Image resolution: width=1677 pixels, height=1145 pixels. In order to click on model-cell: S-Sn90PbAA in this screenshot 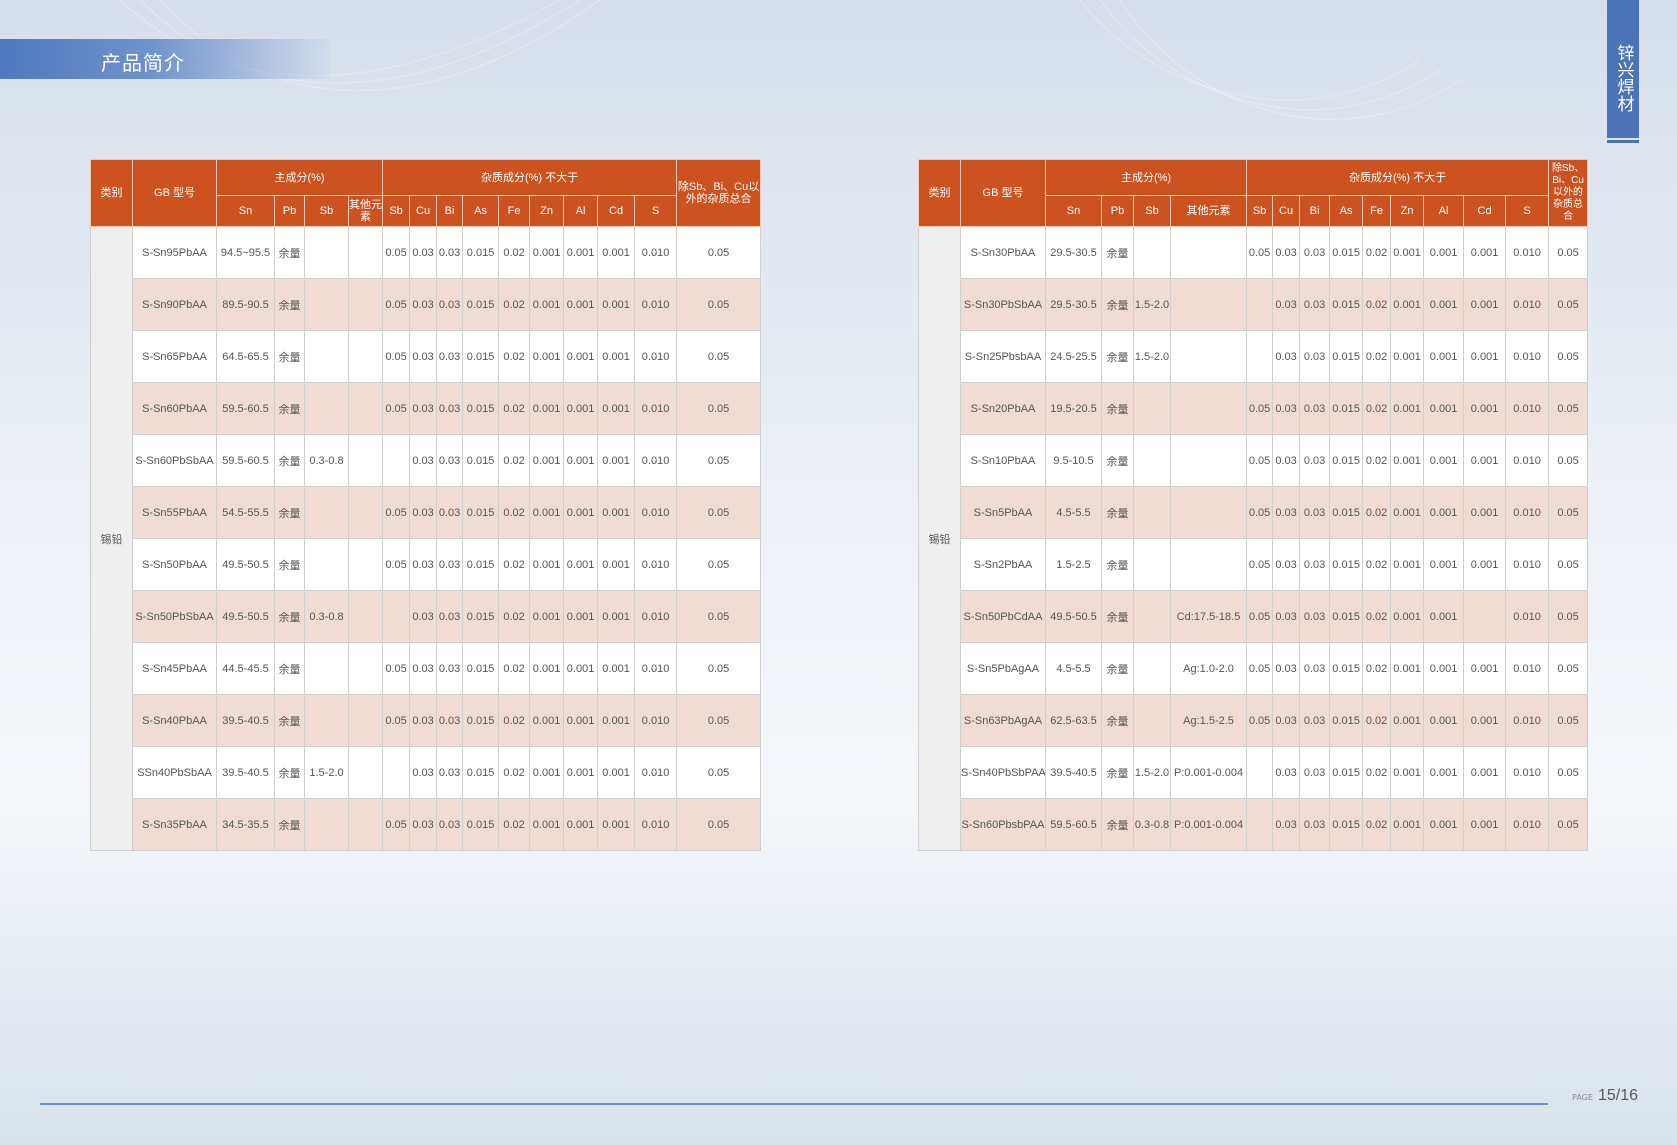, I will do `click(174, 304)`.